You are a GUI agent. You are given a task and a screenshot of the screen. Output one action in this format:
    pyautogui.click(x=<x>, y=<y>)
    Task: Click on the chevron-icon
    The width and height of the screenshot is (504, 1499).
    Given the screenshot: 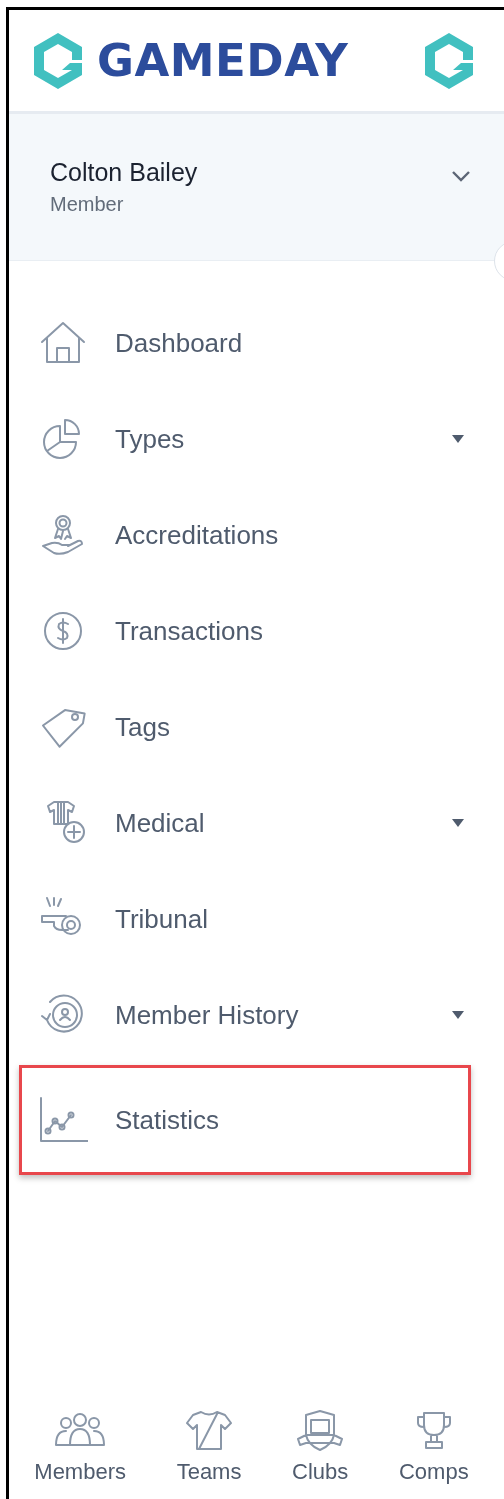 What is the action you would take?
    pyautogui.click(x=461, y=176)
    